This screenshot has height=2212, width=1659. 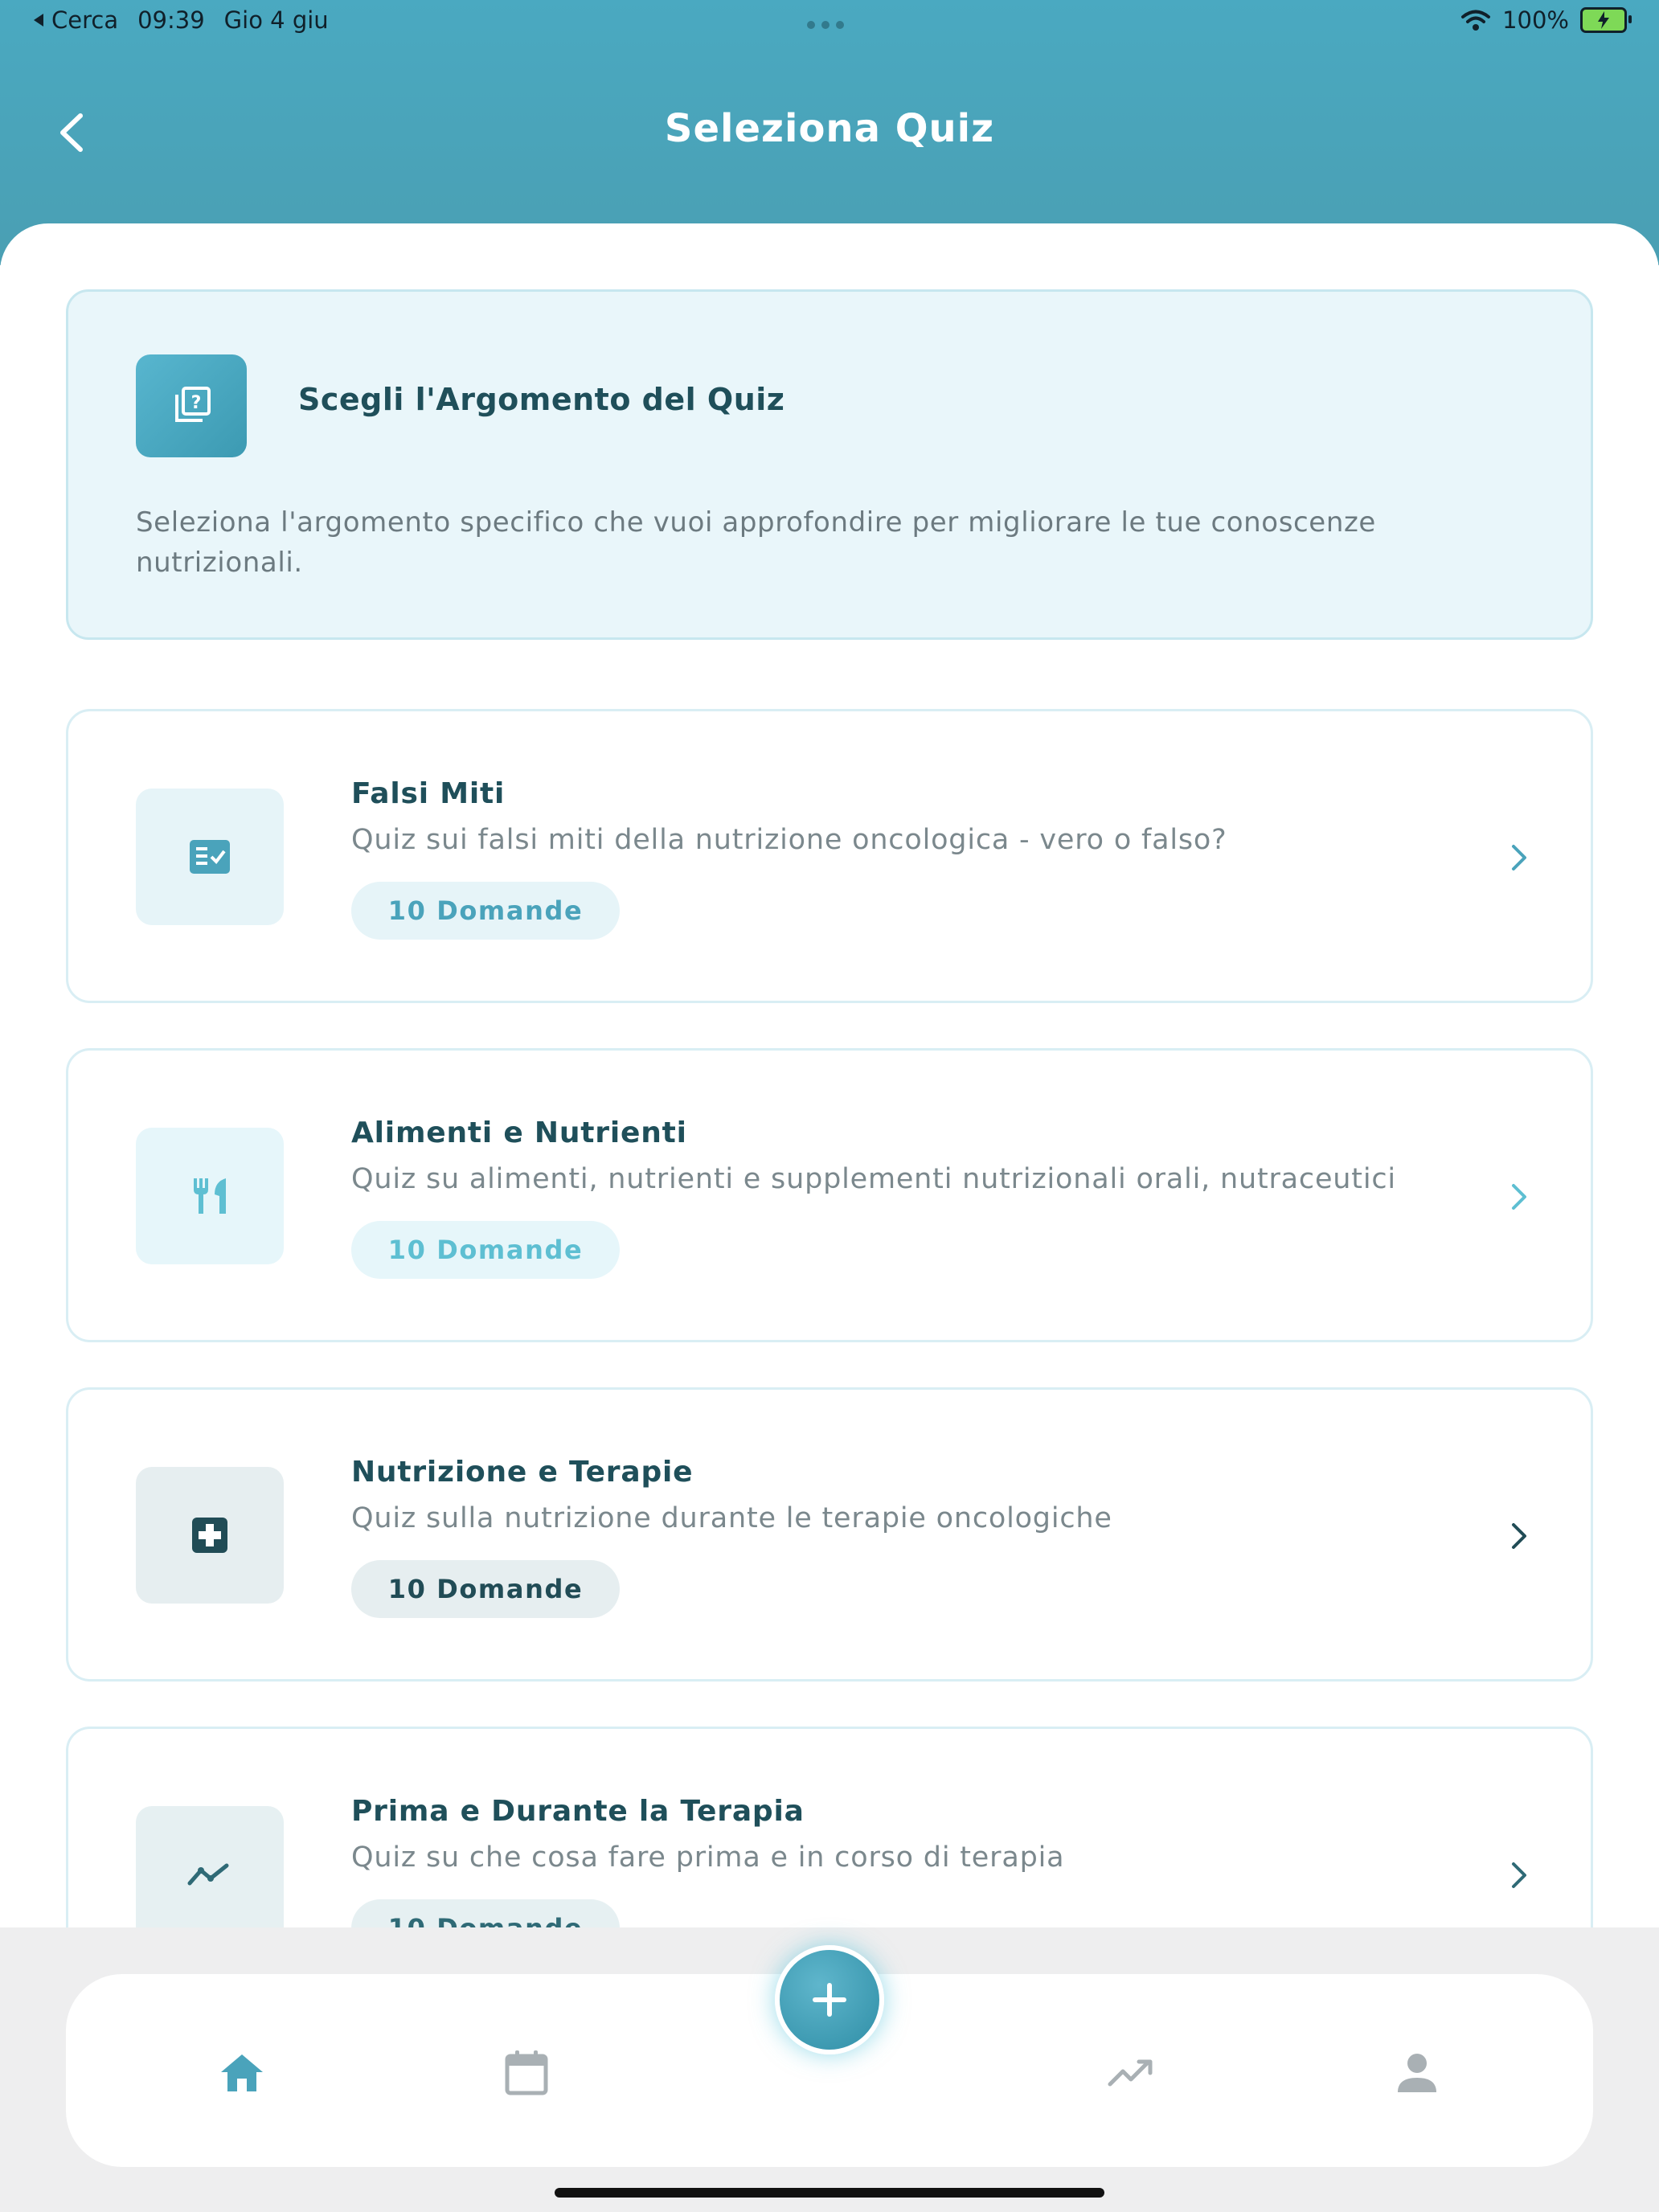 I want to click on plus-icon, so click(x=829, y=2000).